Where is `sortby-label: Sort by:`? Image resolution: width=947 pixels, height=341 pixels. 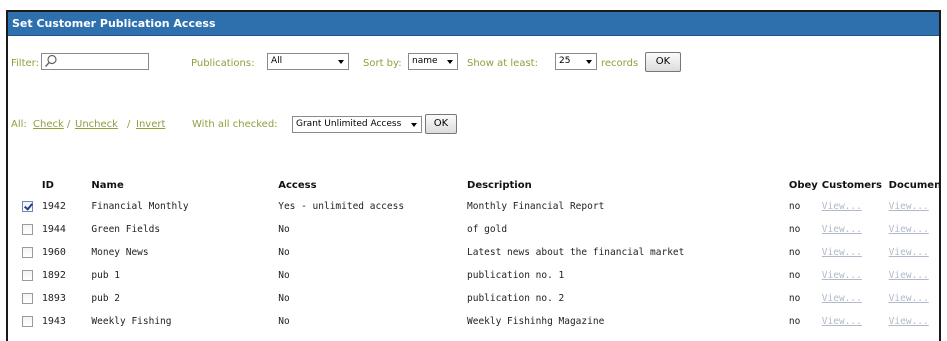 sortby-label: Sort by: is located at coordinates (382, 63).